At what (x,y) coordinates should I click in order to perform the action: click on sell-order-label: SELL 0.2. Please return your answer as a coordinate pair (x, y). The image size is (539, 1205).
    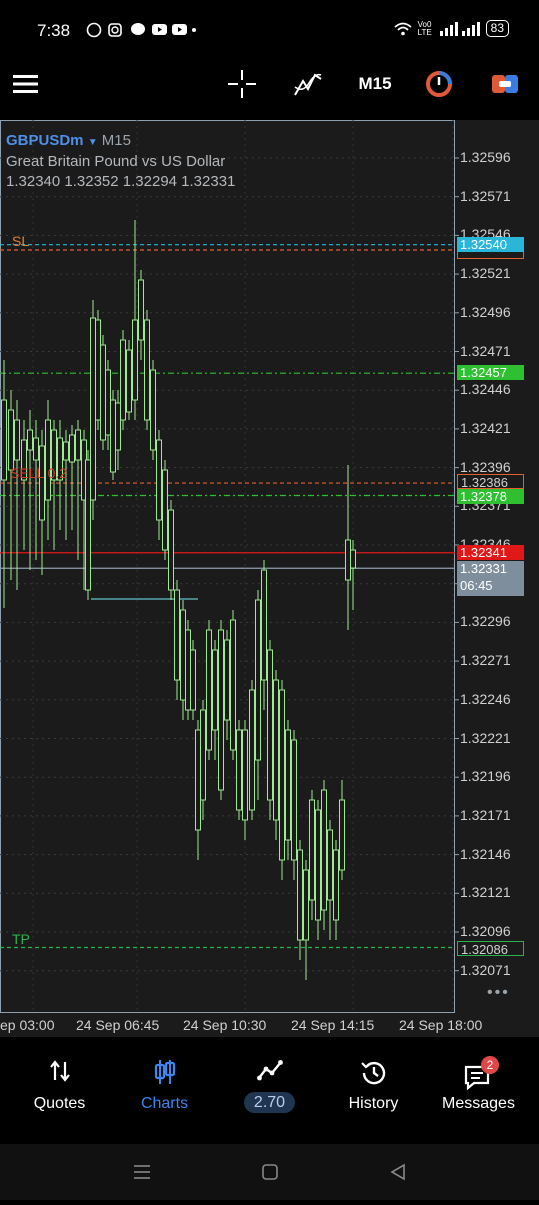
    Looking at the image, I should click on (39, 473).